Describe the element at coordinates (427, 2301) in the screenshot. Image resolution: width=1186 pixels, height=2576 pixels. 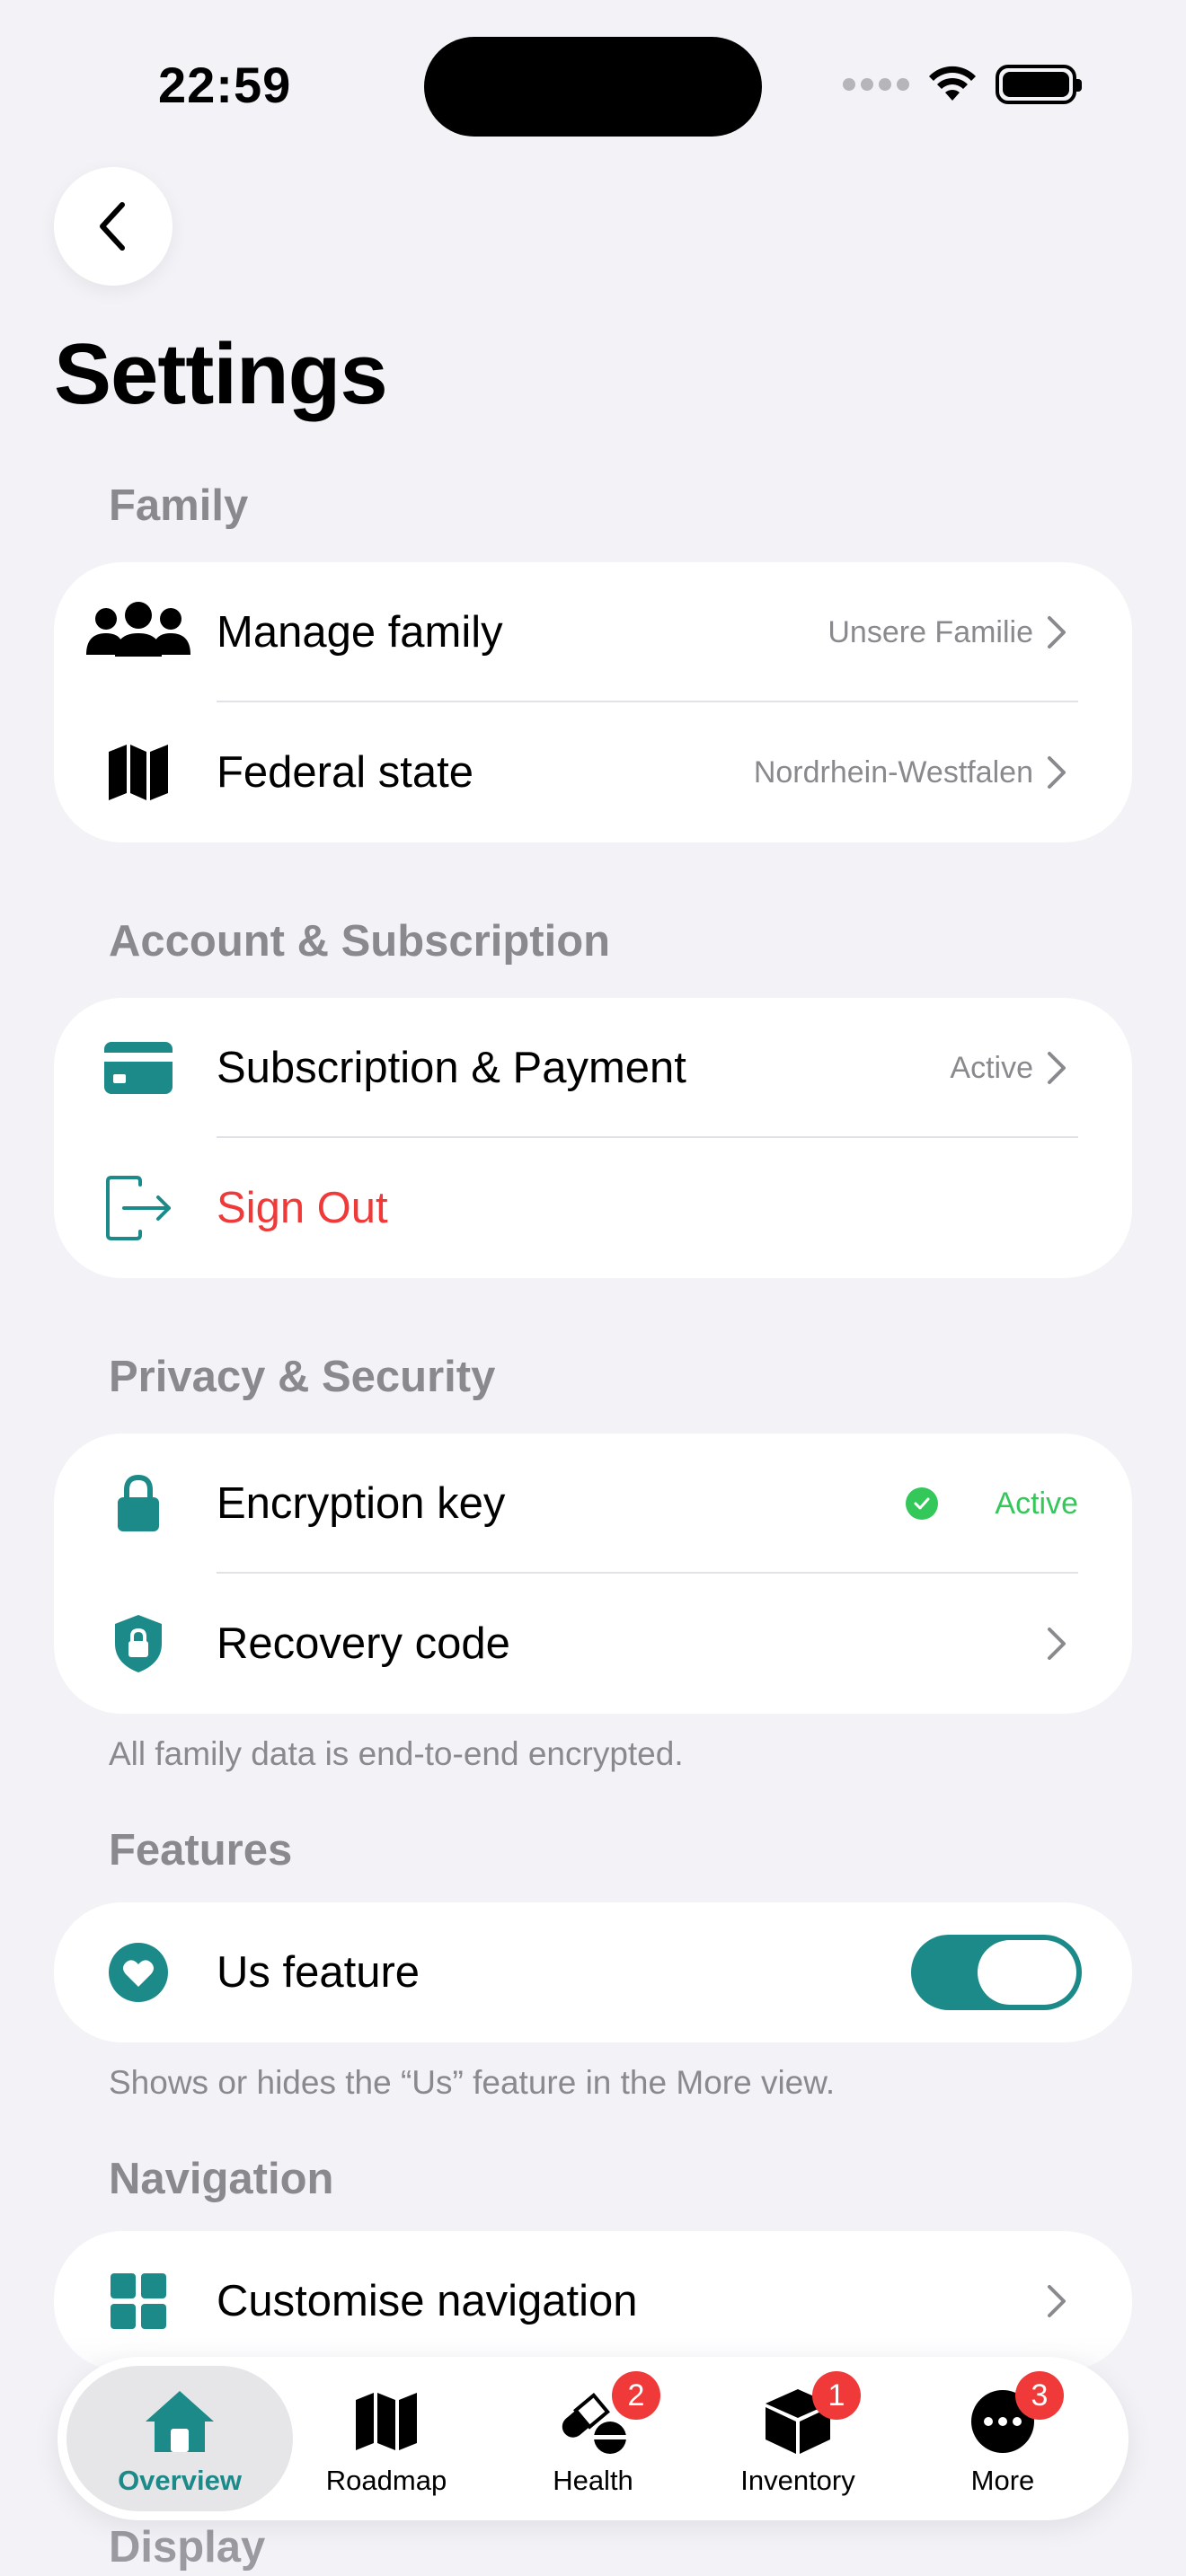
I see `customise-navigation-label: Customise navigation` at that location.